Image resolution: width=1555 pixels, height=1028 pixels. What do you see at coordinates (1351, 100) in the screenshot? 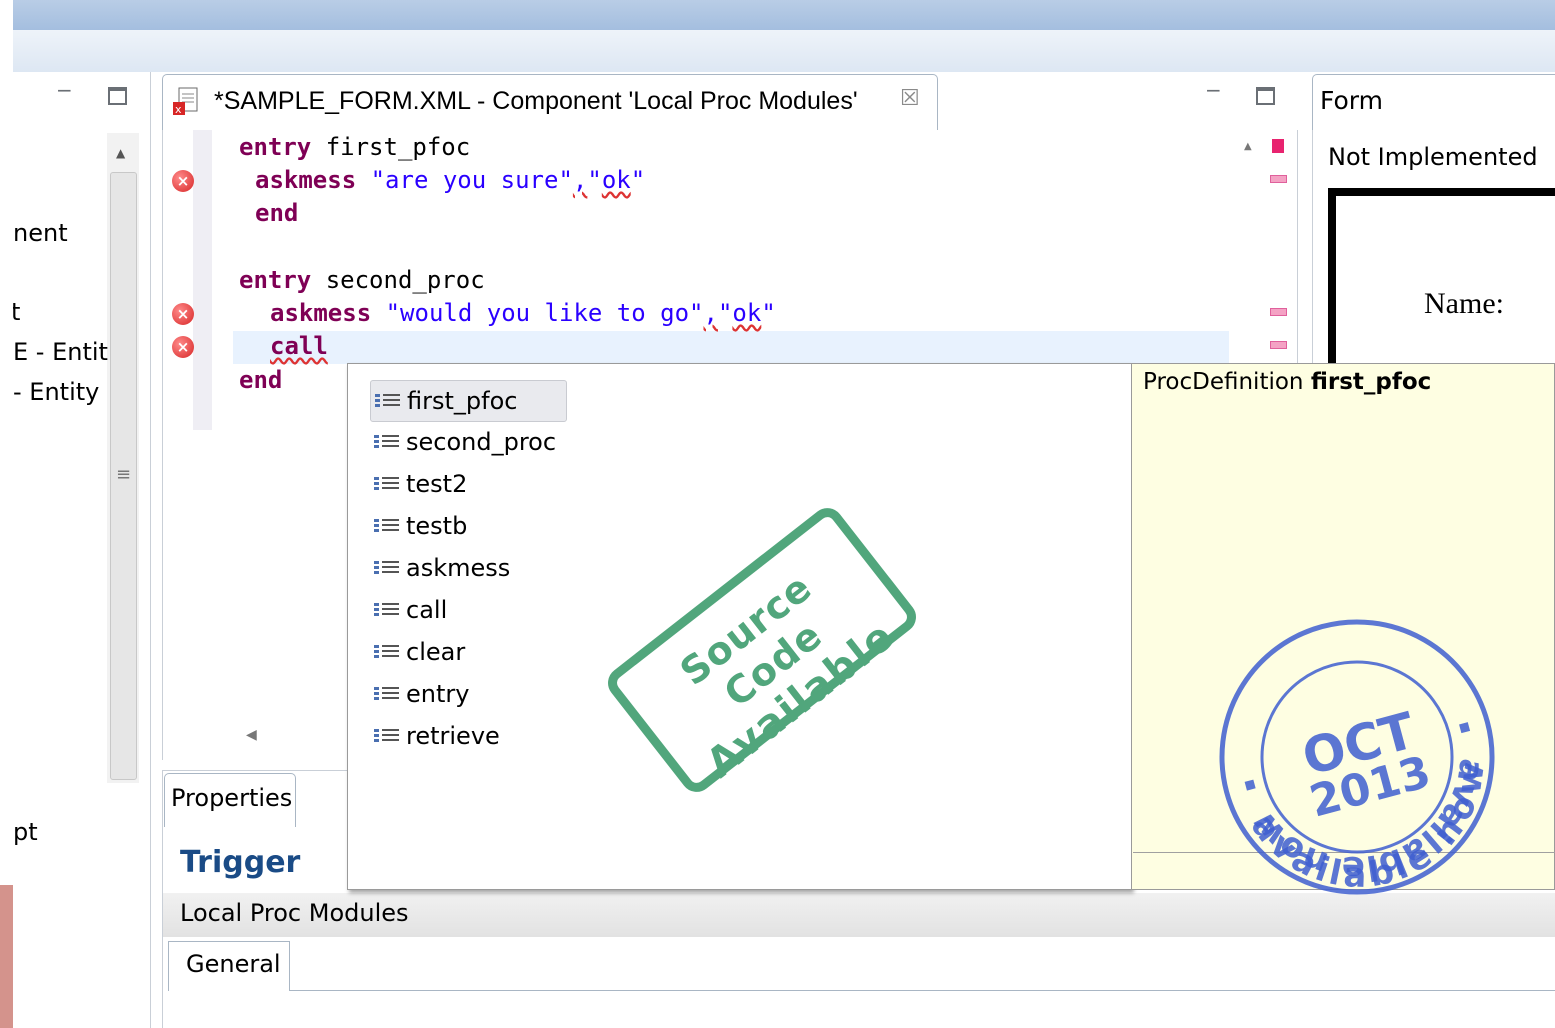
I see `tab-form-label: Form` at bounding box center [1351, 100].